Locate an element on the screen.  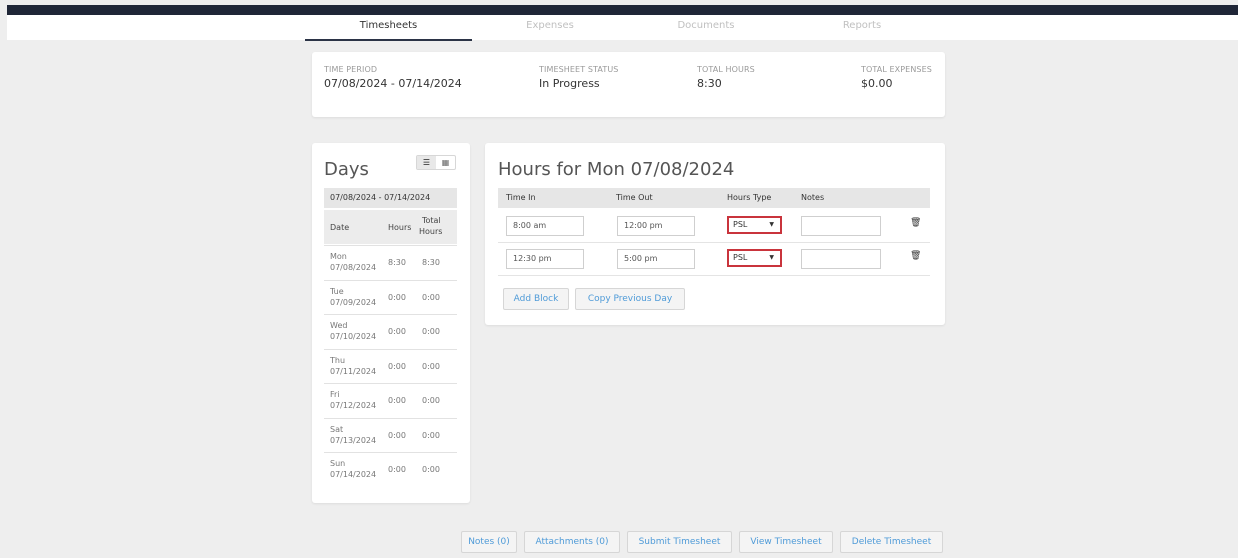
day-row: Wed 07/10/2024 0:00 0:00 is located at coordinates (390, 331).